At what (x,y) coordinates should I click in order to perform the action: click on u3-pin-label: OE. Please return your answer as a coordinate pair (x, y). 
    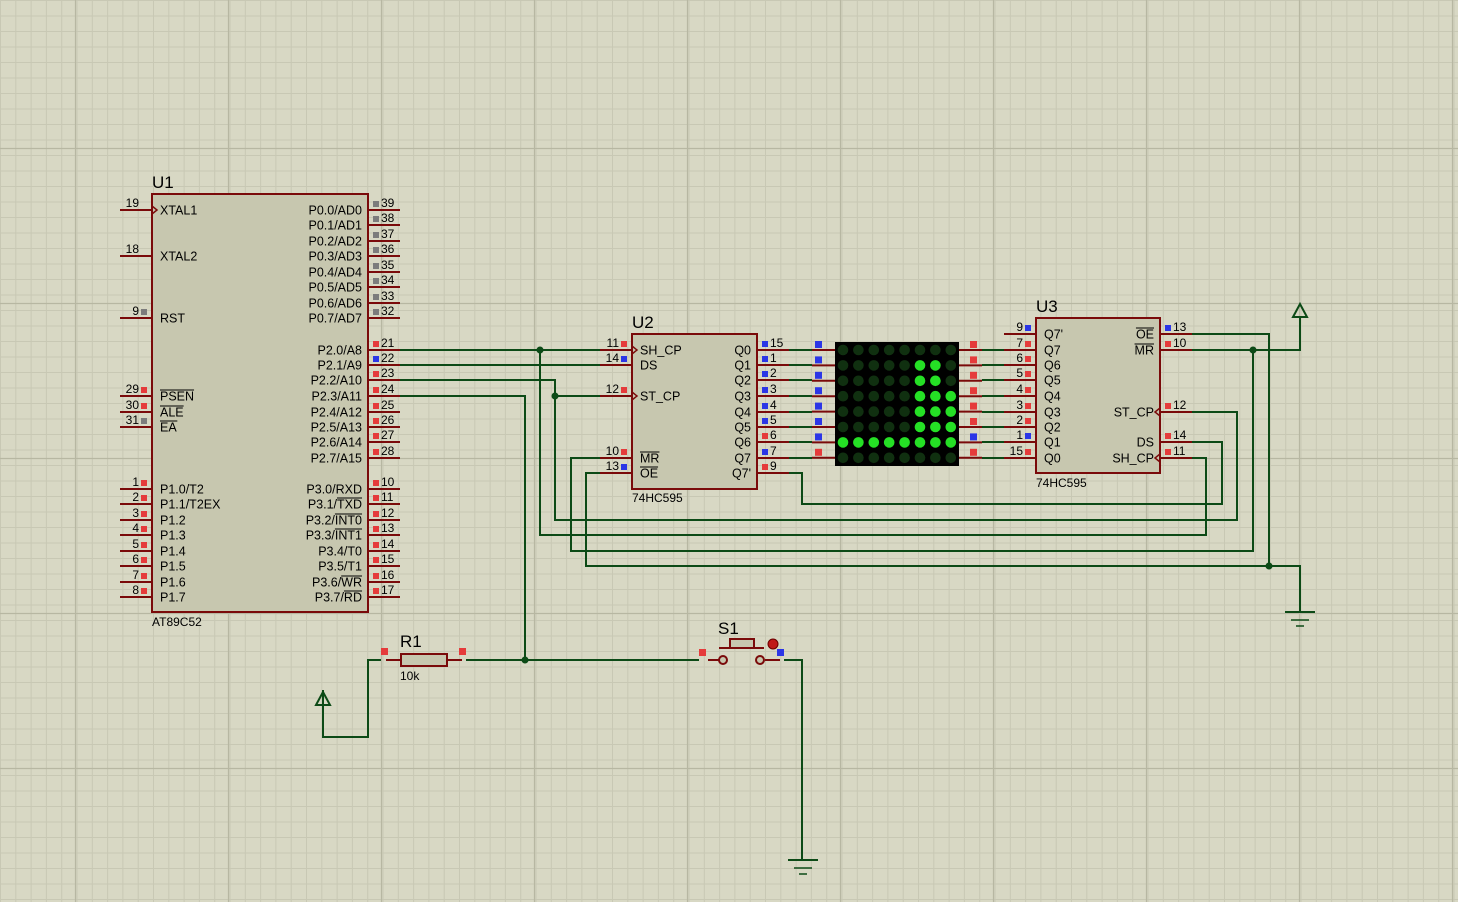
    Looking at the image, I should click on (1145, 335).